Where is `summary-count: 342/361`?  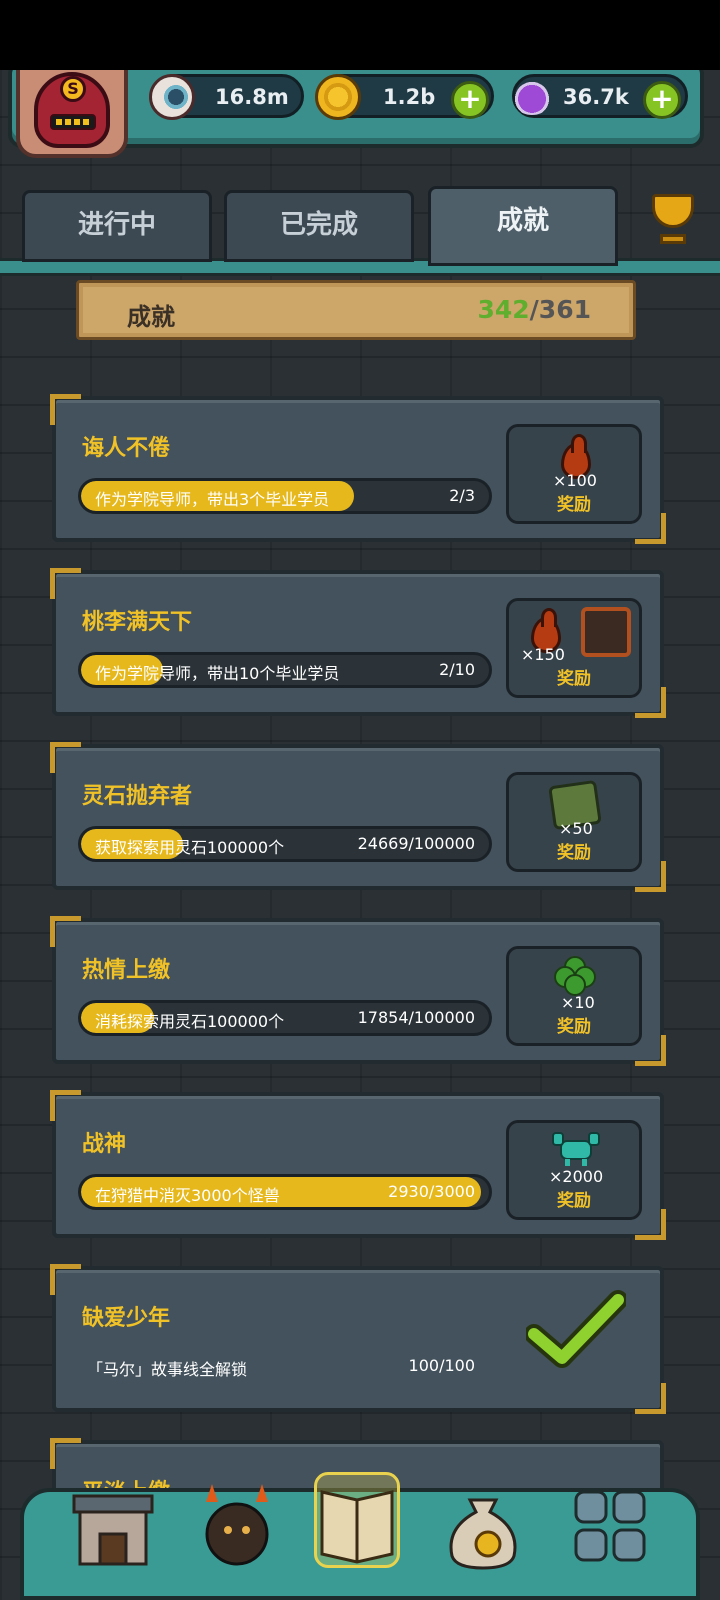 summary-count: 342/361 is located at coordinates (534, 309).